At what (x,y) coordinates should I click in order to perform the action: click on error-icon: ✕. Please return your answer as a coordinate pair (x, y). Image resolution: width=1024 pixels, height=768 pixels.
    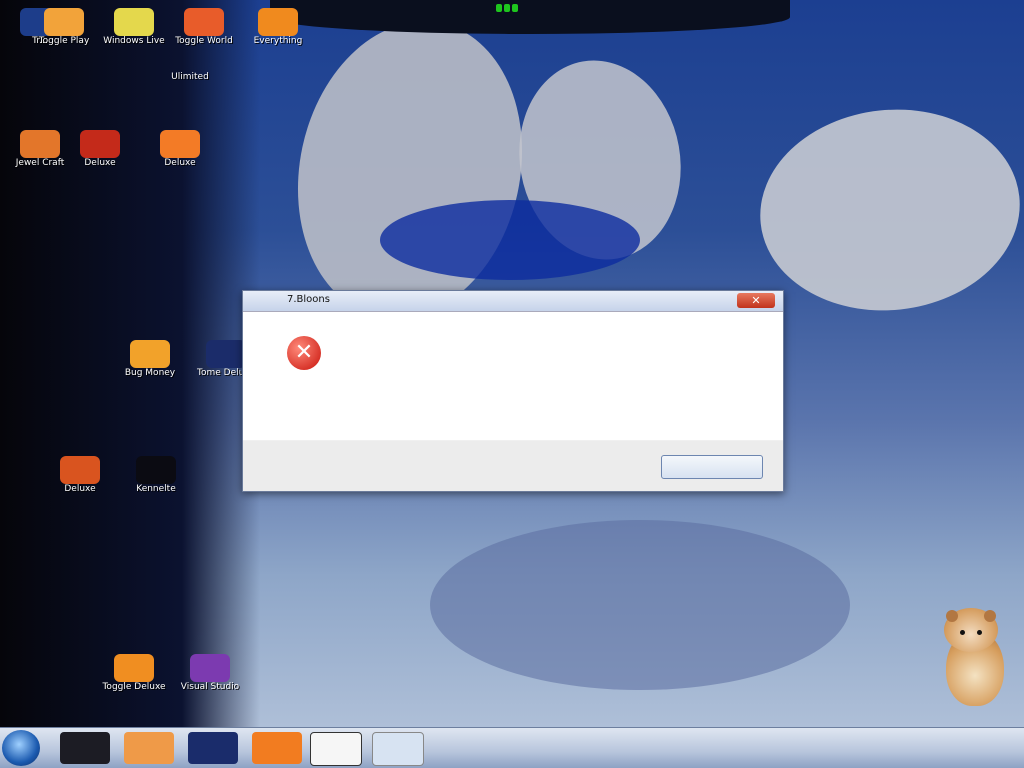
    Looking at the image, I should click on (304, 353).